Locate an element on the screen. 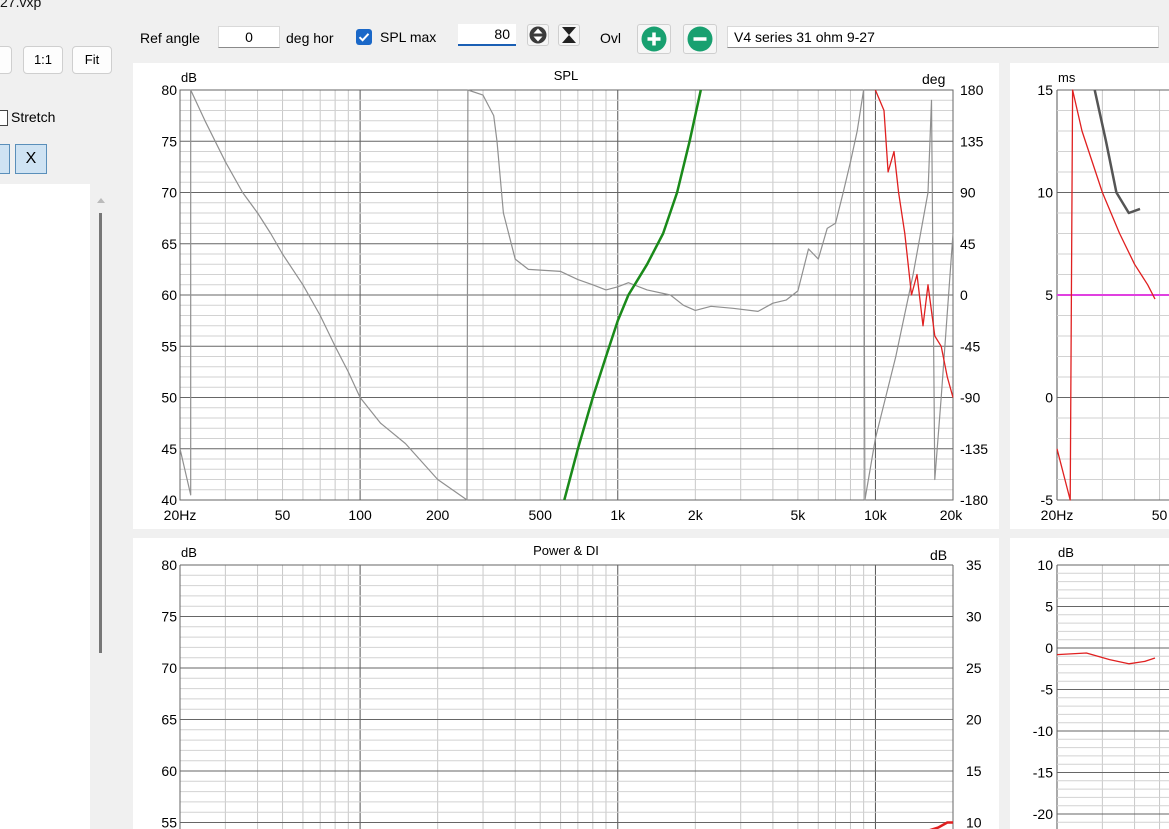 This screenshot has height=829, width=1169. spl-x-tick: 20Hz is located at coordinates (180, 515).